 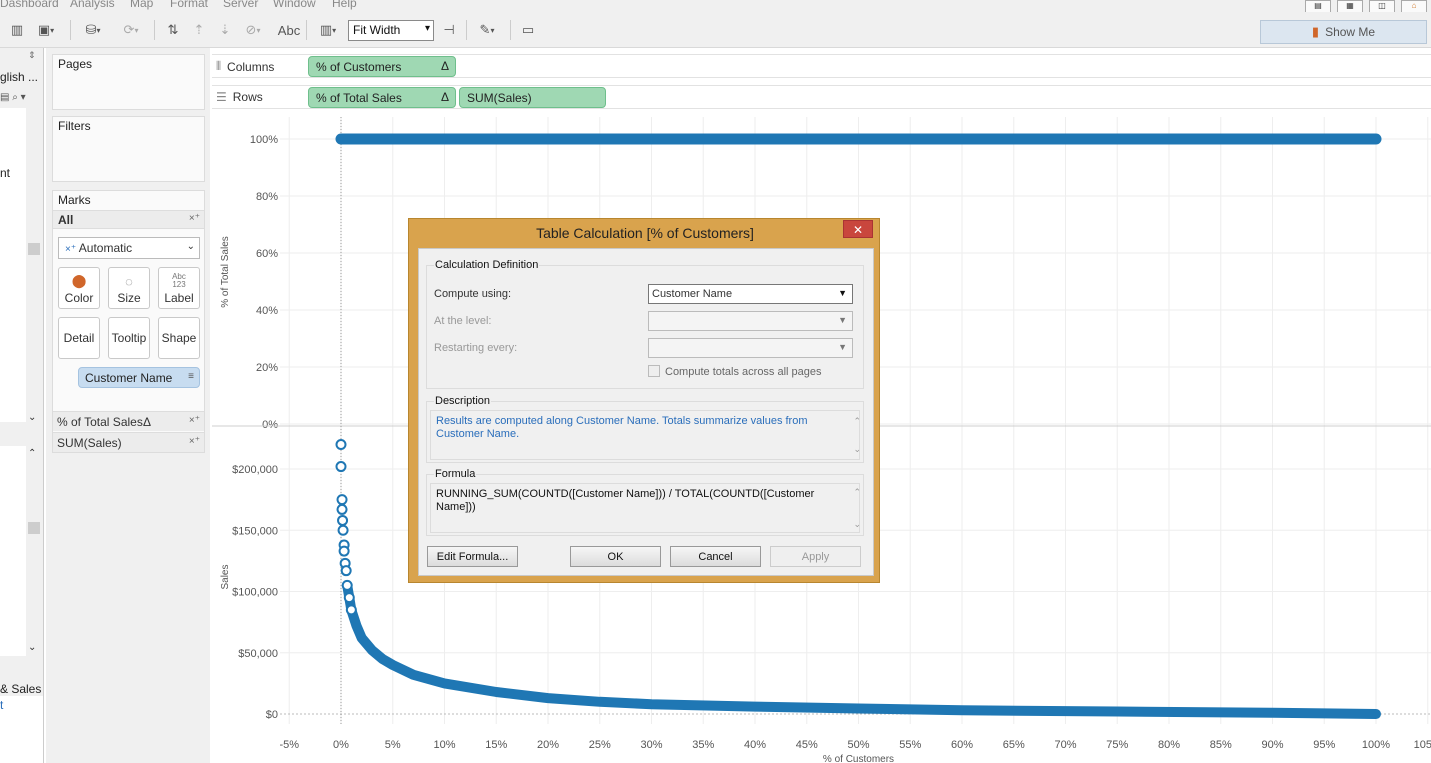 What do you see at coordinates (46, 30) in the screenshot?
I see `clear-sheet-icon: ▣ ▾` at bounding box center [46, 30].